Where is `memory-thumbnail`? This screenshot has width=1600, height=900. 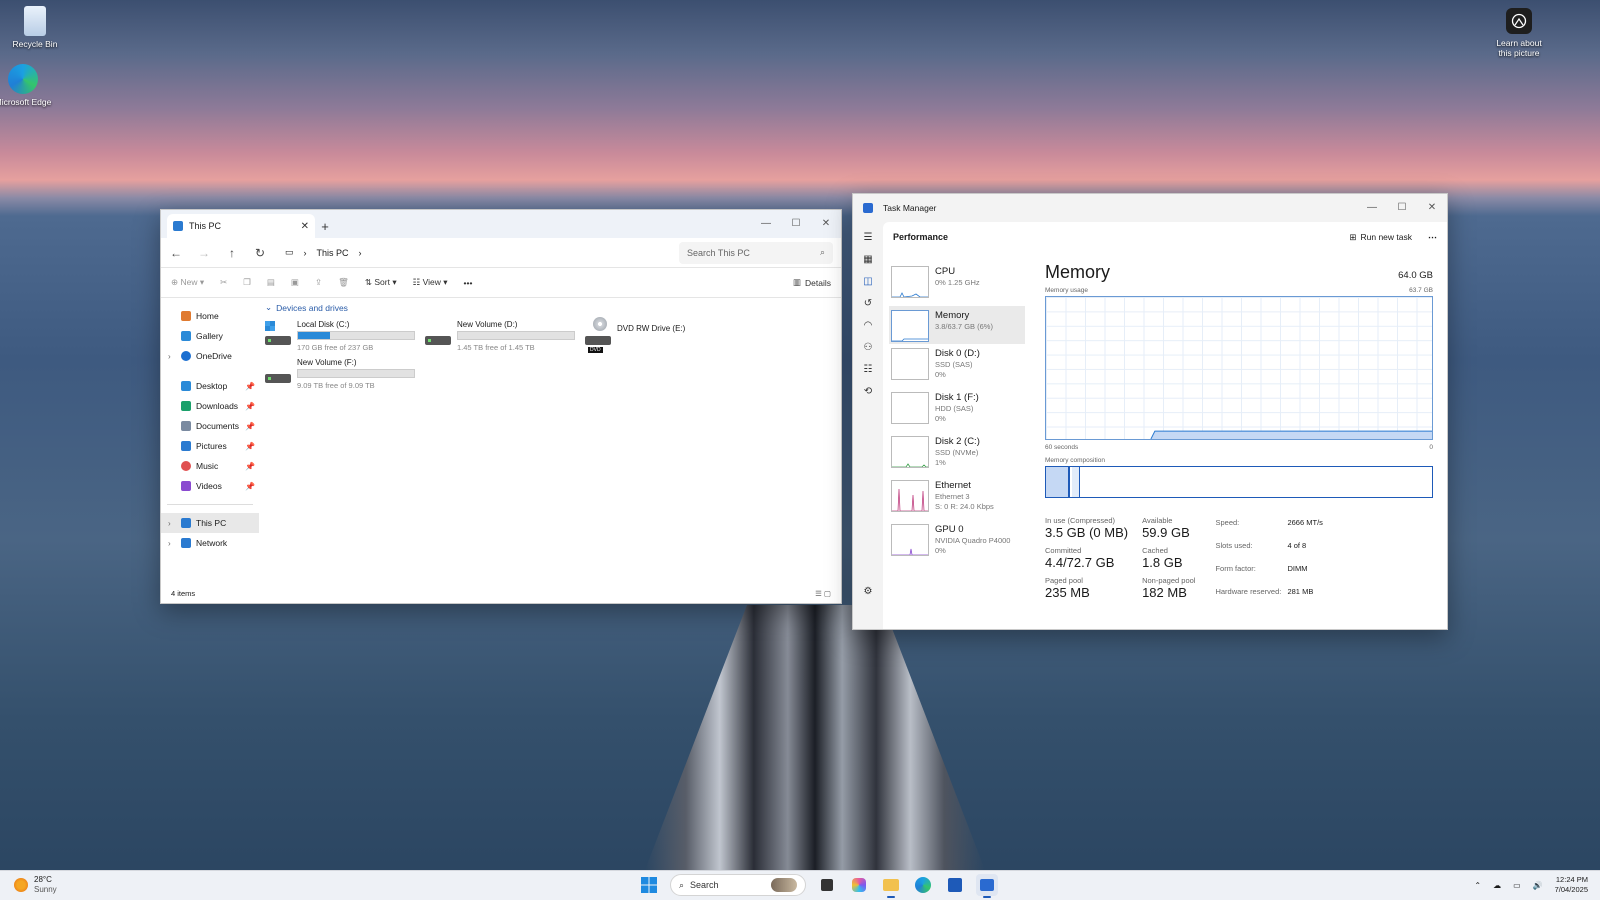
memory-thumbnail is located at coordinates (910, 326).